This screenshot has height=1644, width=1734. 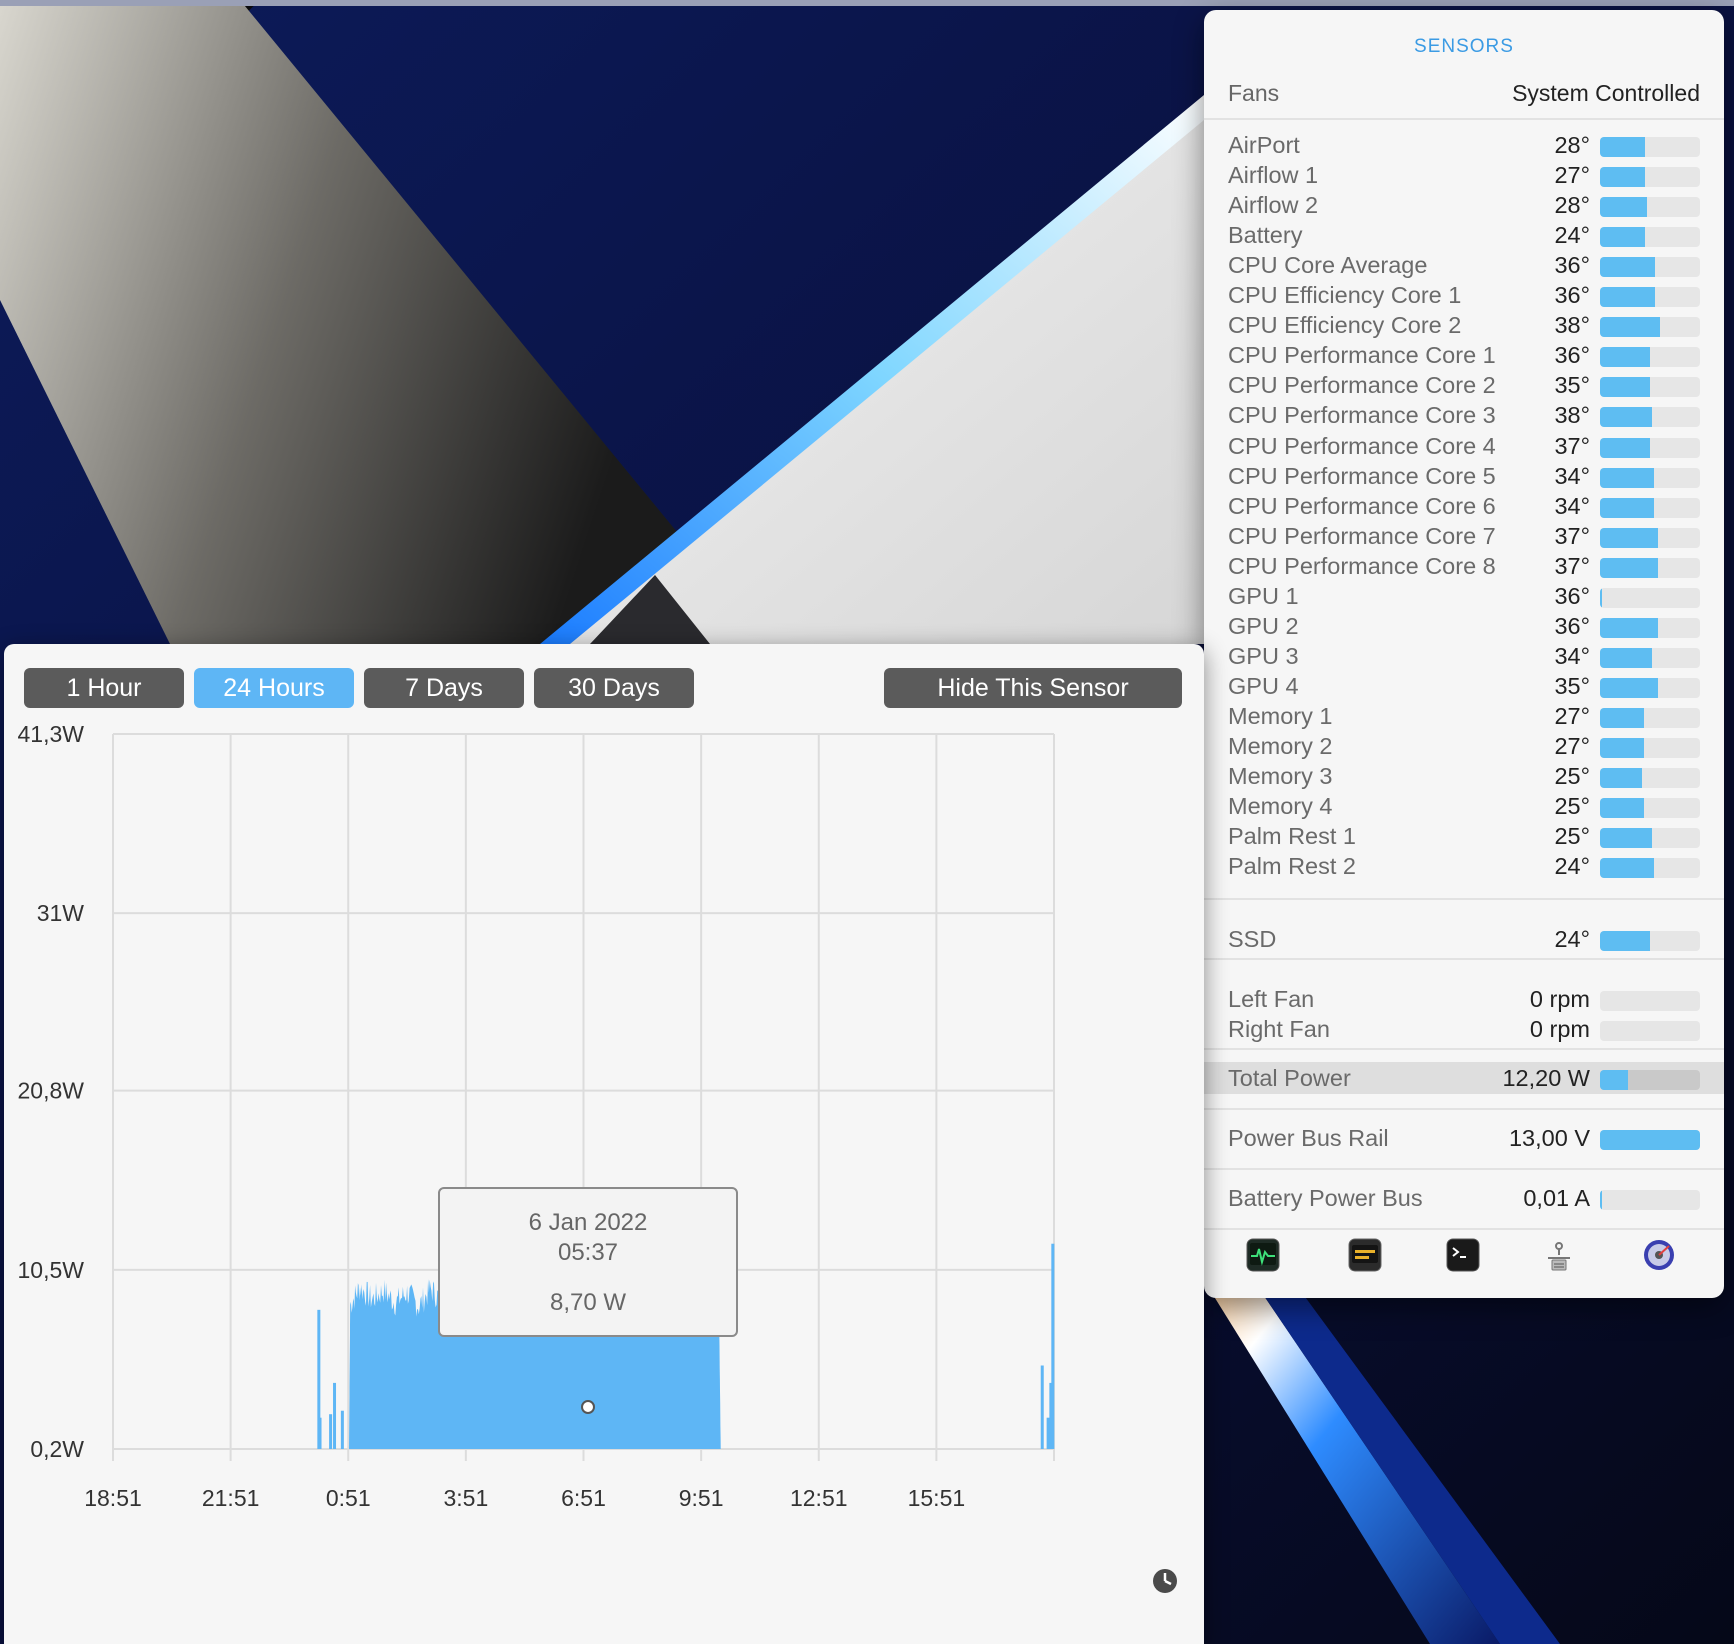 What do you see at coordinates (1464, 658) in the screenshot?
I see `sensor-row: GPU 3 34°` at bounding box center [1464, 658].